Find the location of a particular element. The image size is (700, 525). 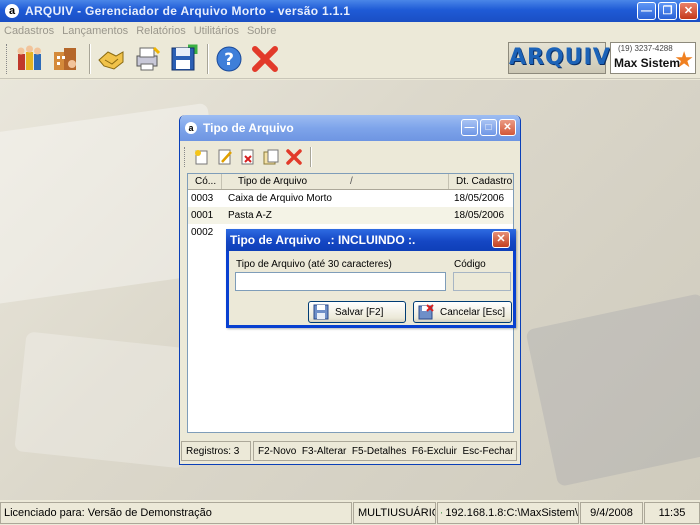

child-minimize-button: — is located at coordinates (469, 127).